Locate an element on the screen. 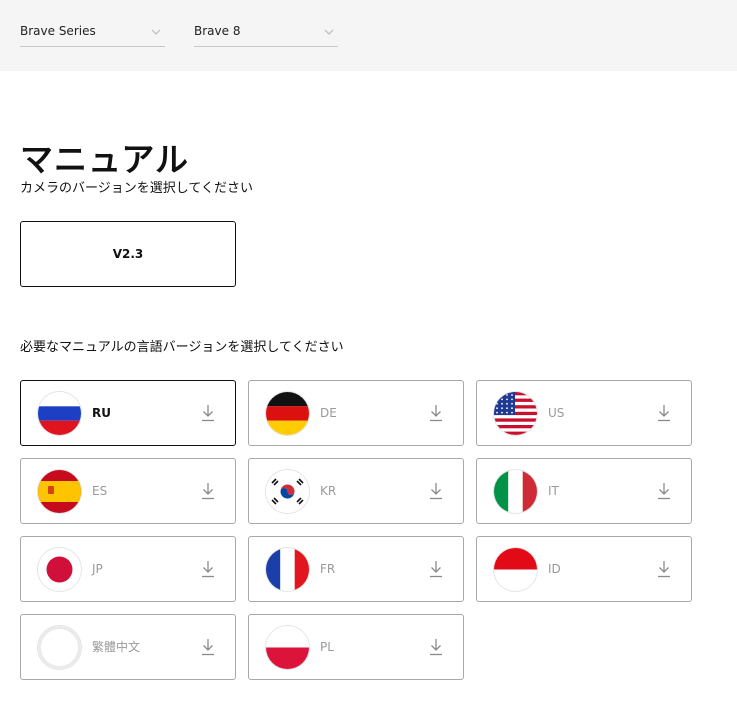  language-label: ES is located at coordinates (100, 491).